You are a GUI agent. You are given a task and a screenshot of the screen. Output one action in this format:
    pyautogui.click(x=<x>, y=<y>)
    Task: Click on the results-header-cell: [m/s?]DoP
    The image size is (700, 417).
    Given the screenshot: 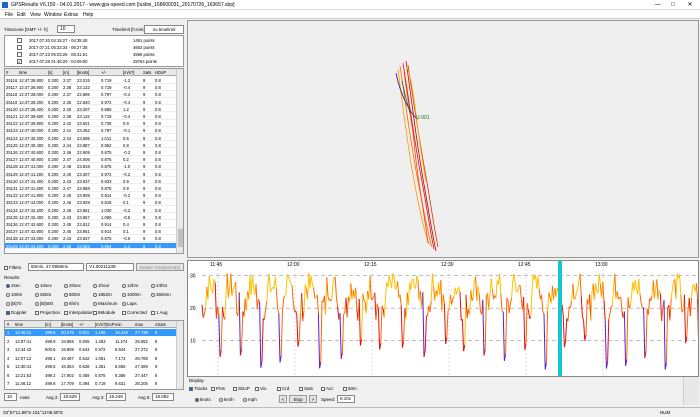 What is the action you would take?
    pyautogui.click(x=105, y=324)
    